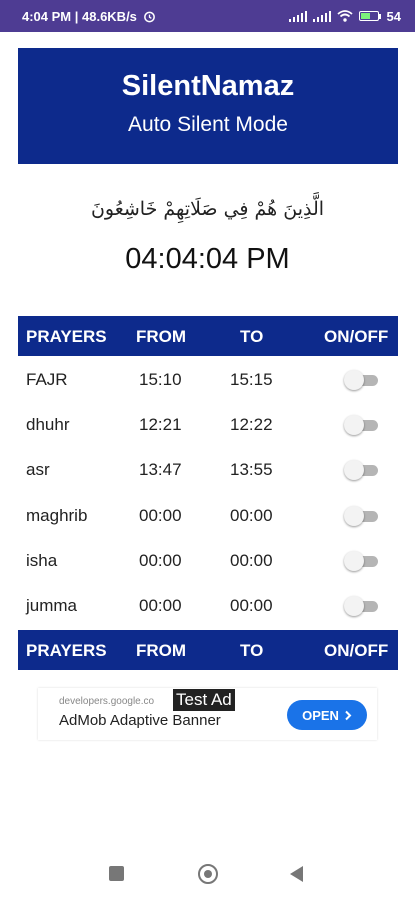 This screenshot has width=415, height=900. I want to click on table-footer: PRAYERS FROM TO ON/OFF, so click(208, 650).